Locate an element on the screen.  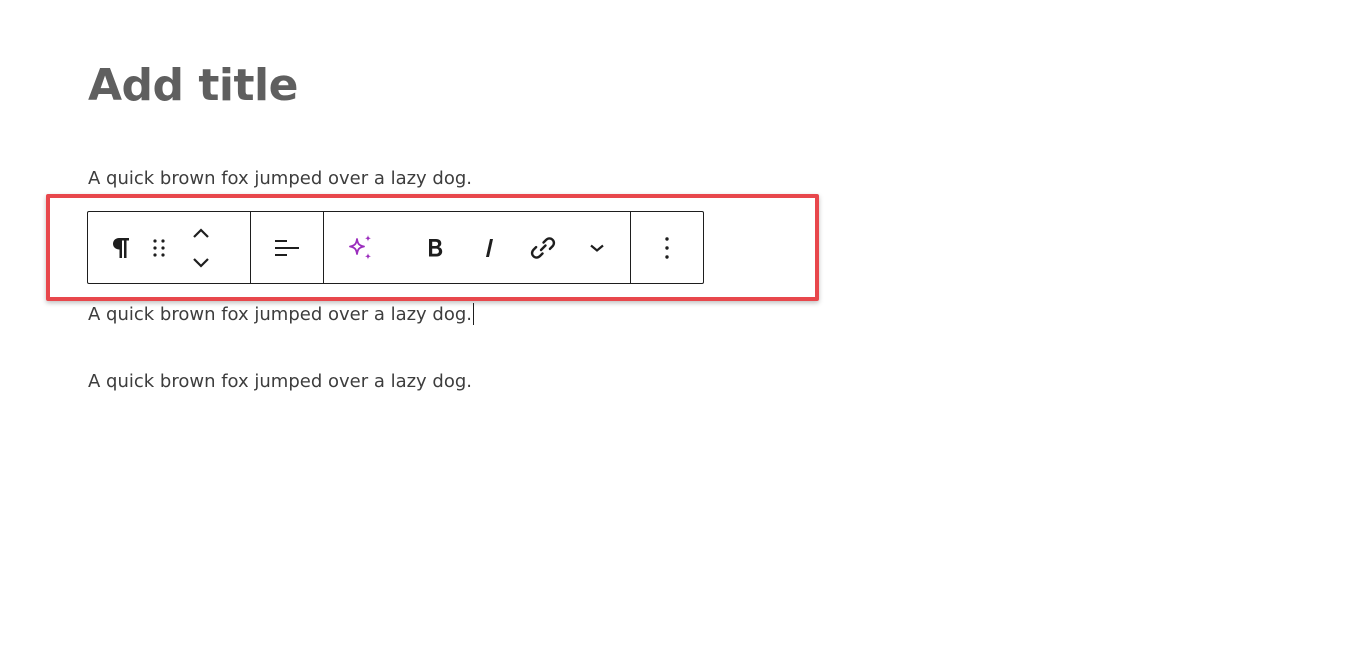
ai-assistant-button is located at coordinates (361, 248).